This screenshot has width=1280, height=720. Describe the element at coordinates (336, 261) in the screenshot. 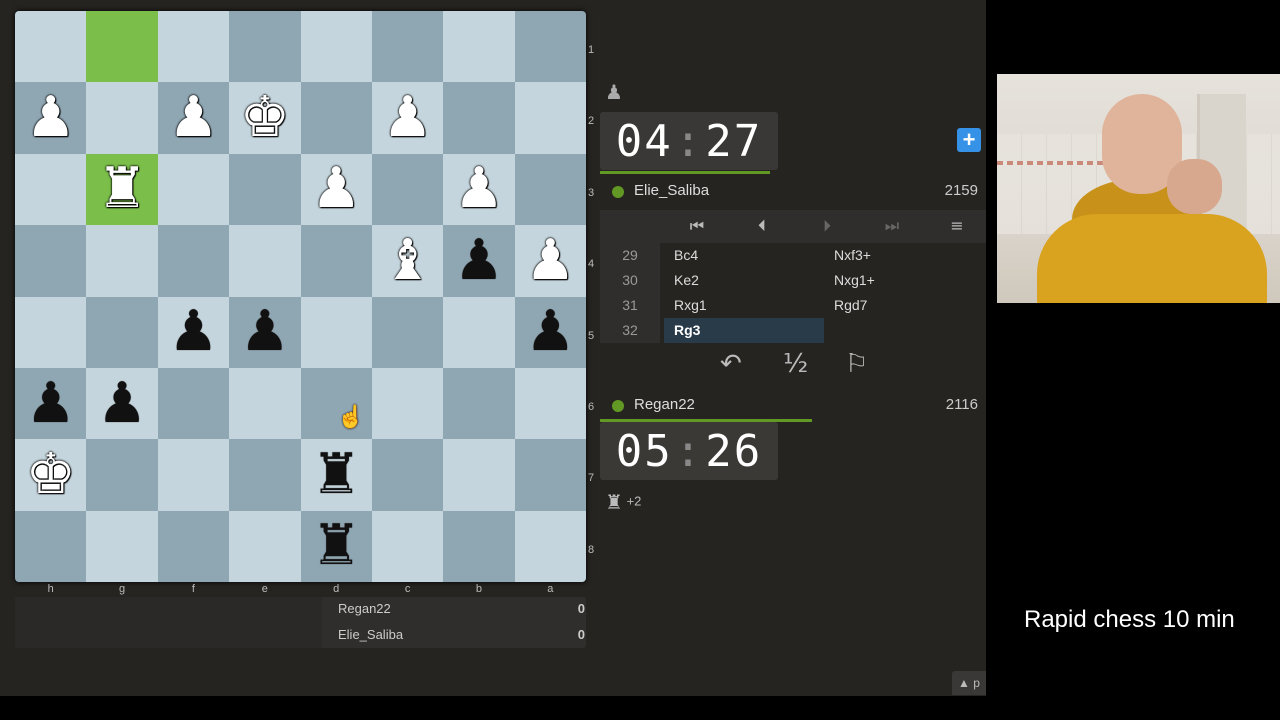

I see `square-d4` at that location.